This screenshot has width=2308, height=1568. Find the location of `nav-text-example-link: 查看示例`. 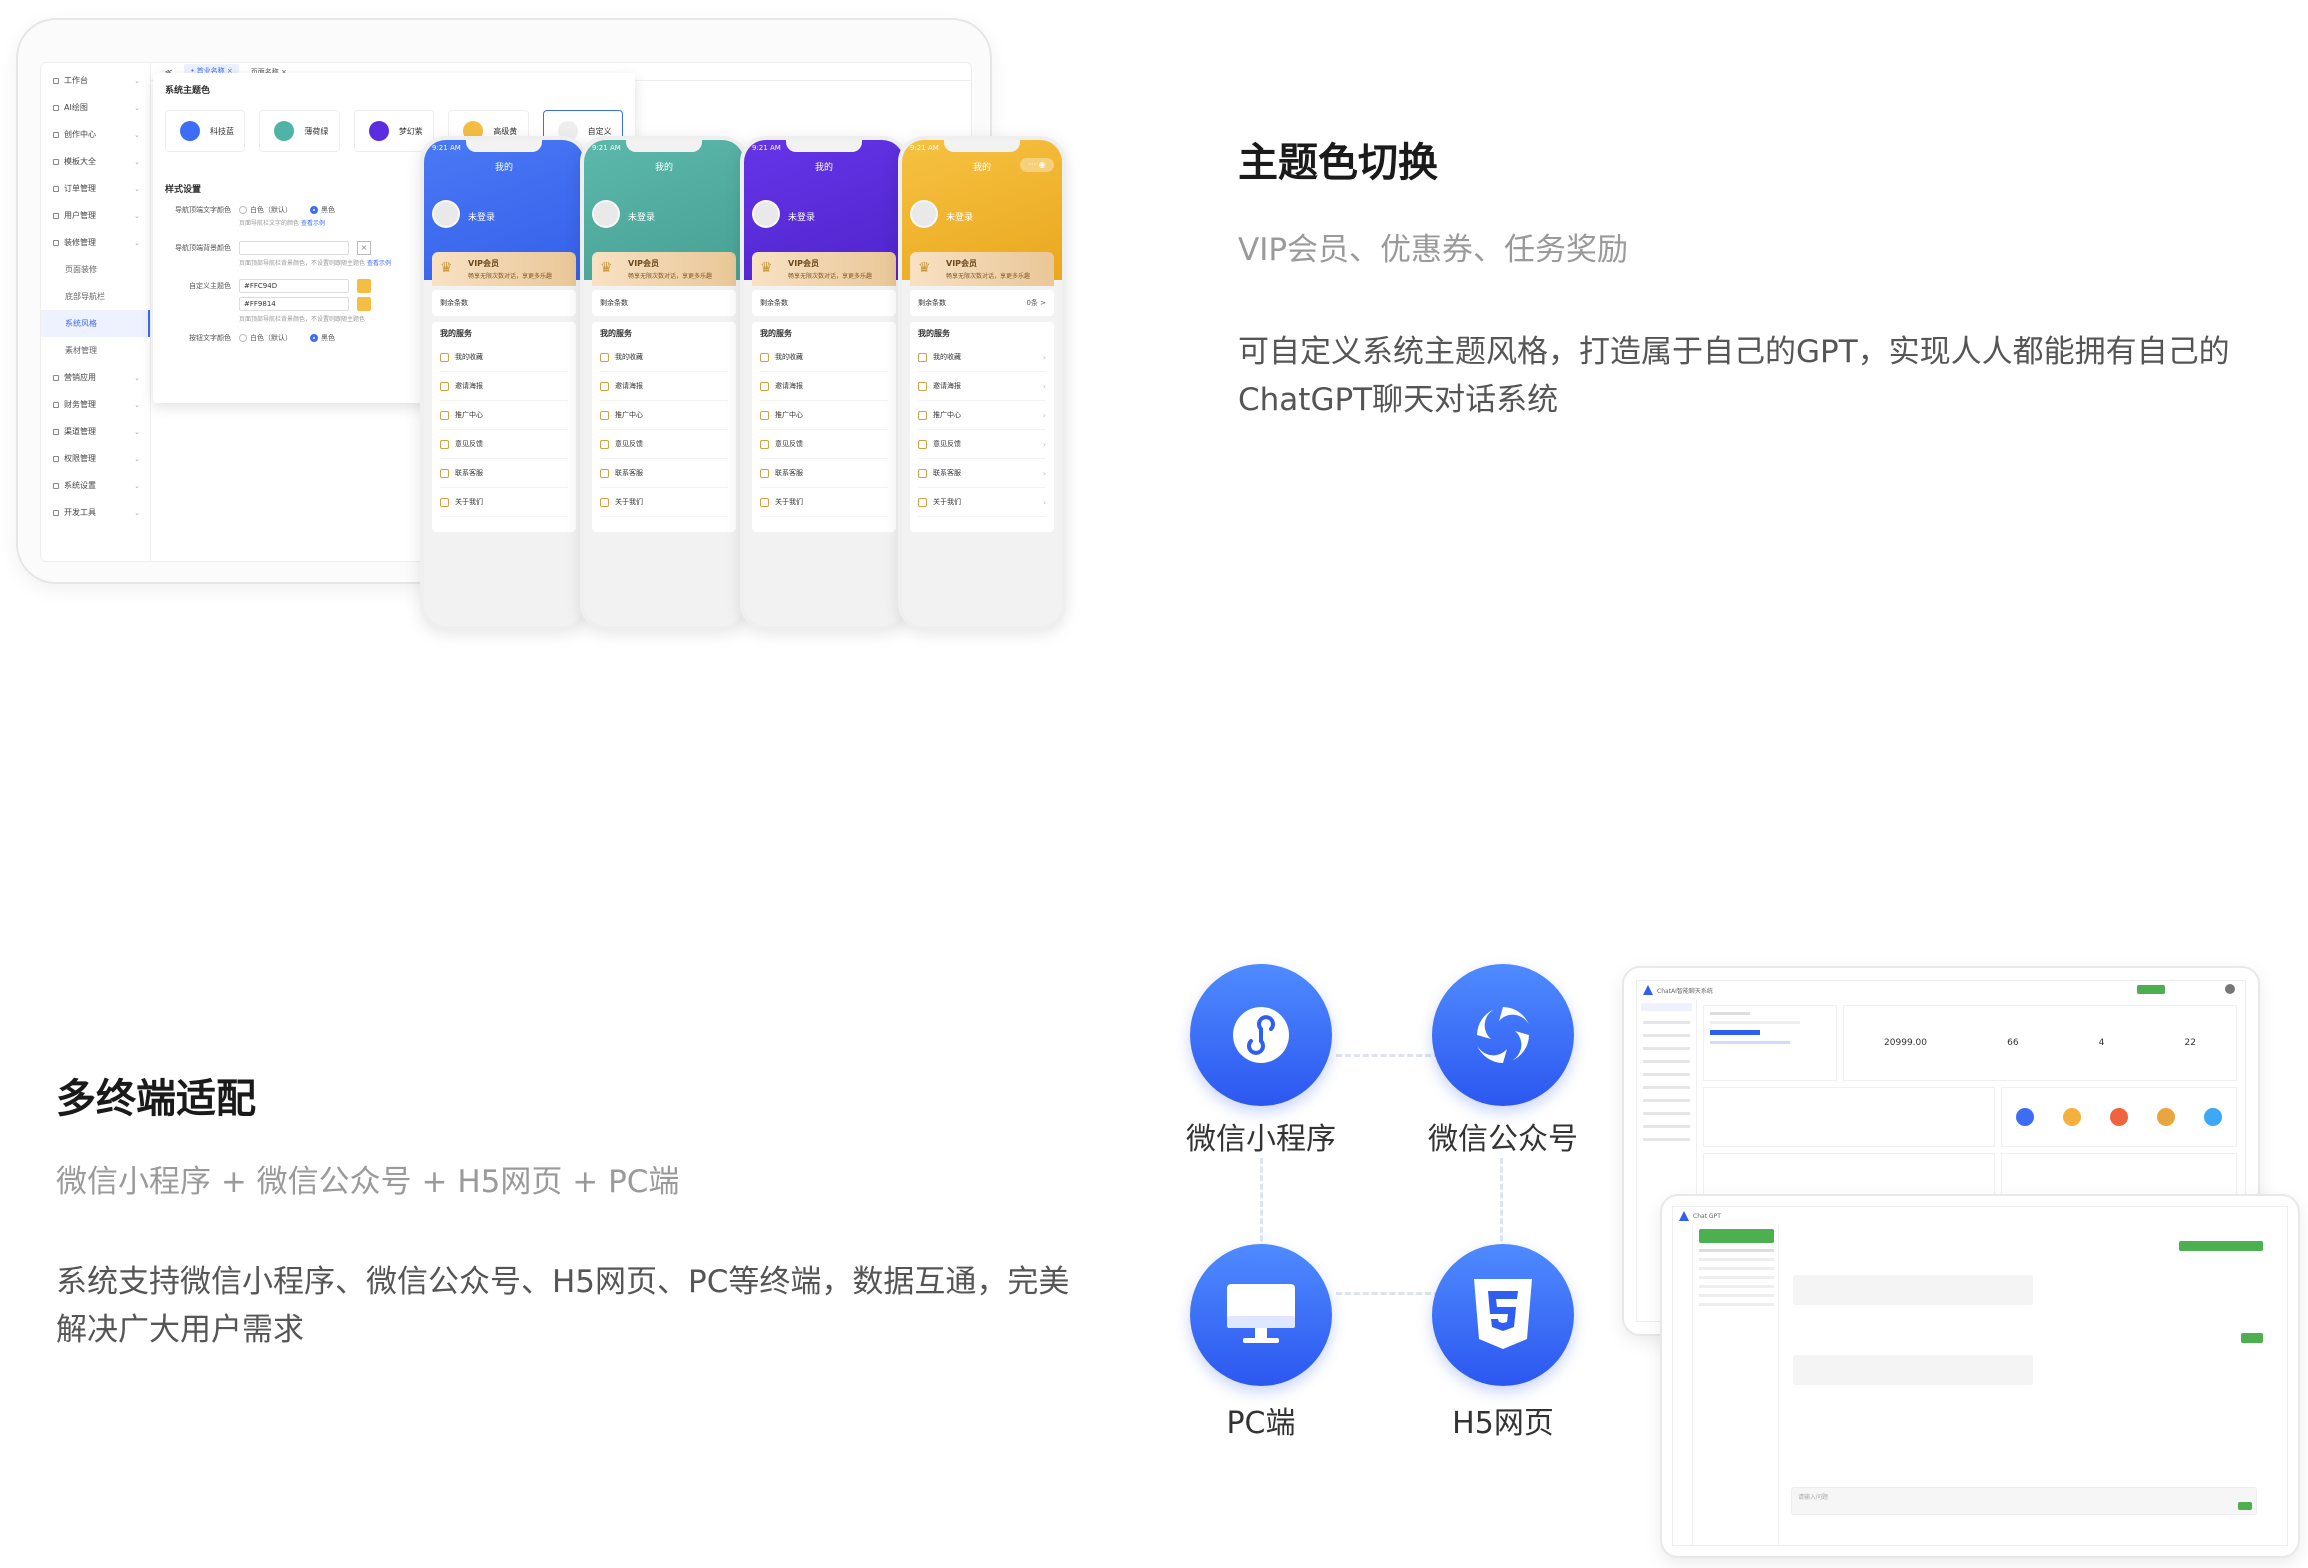

nav-text-example-link: 查看示例 is located at coordinates (313, 223).